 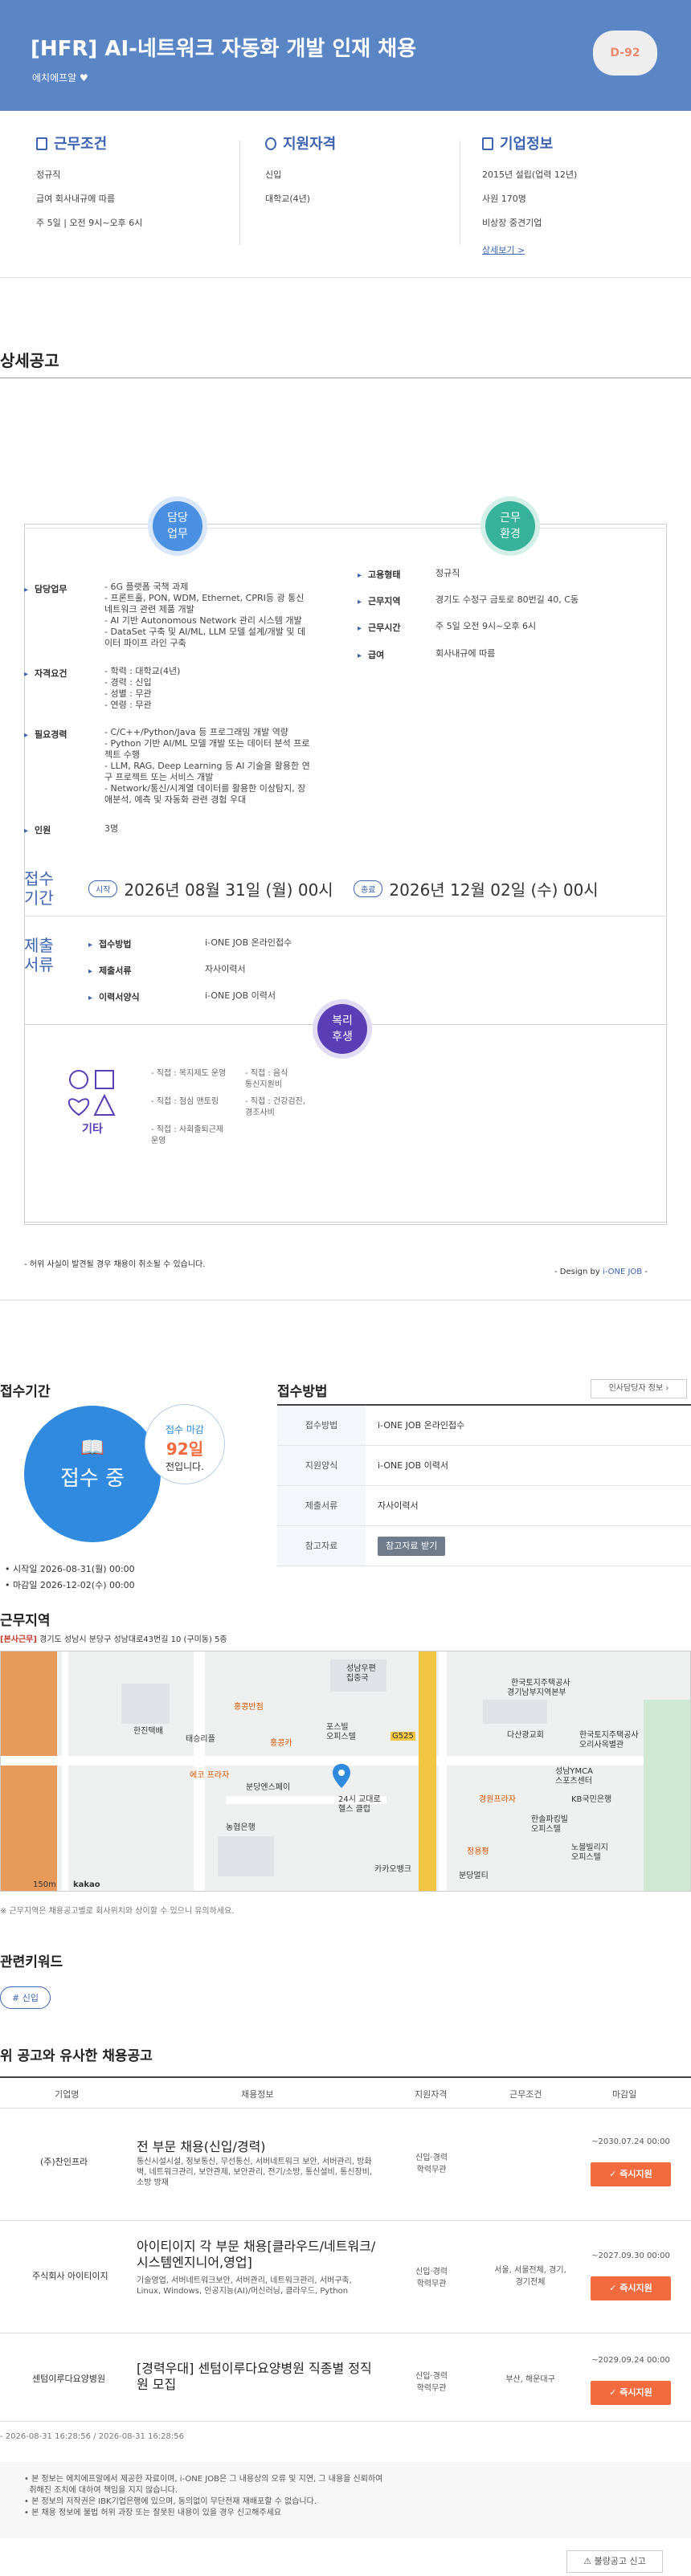 I want to click on method-row: 참고자료 참고자료 받기, so click(x=484, y=1546).